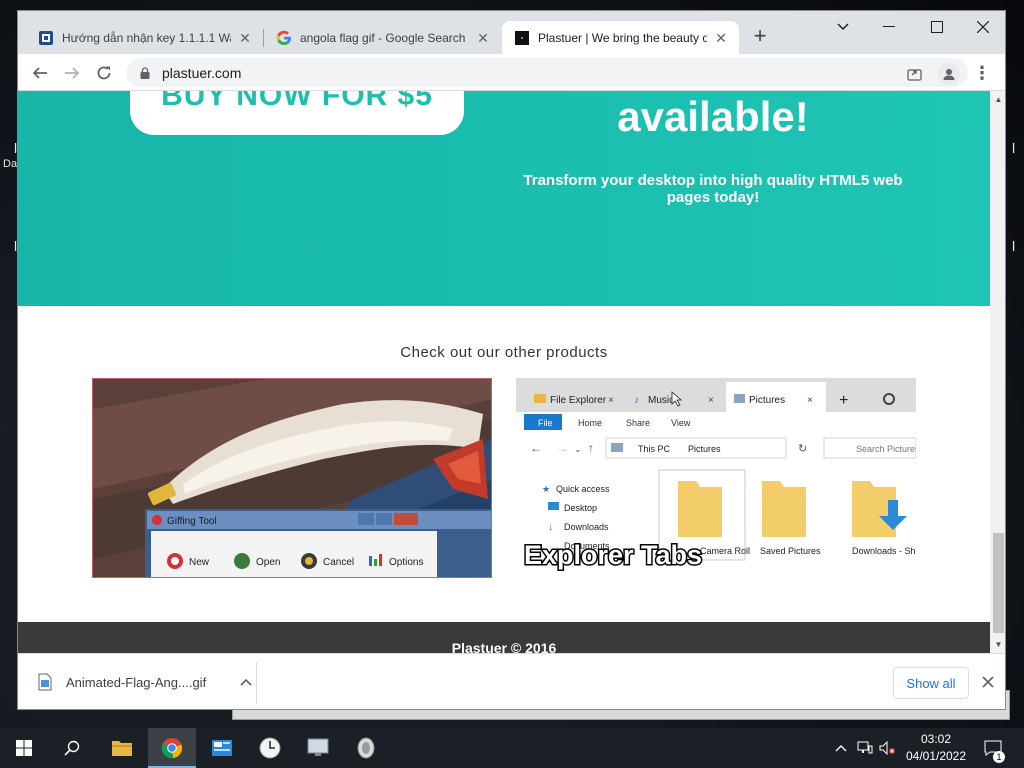 The image size is (1024, 768). What do you see at coordinates (504, 352) in the screenshot?
I see `products-heading: Check out our other products` at bounding box center [504, 352].